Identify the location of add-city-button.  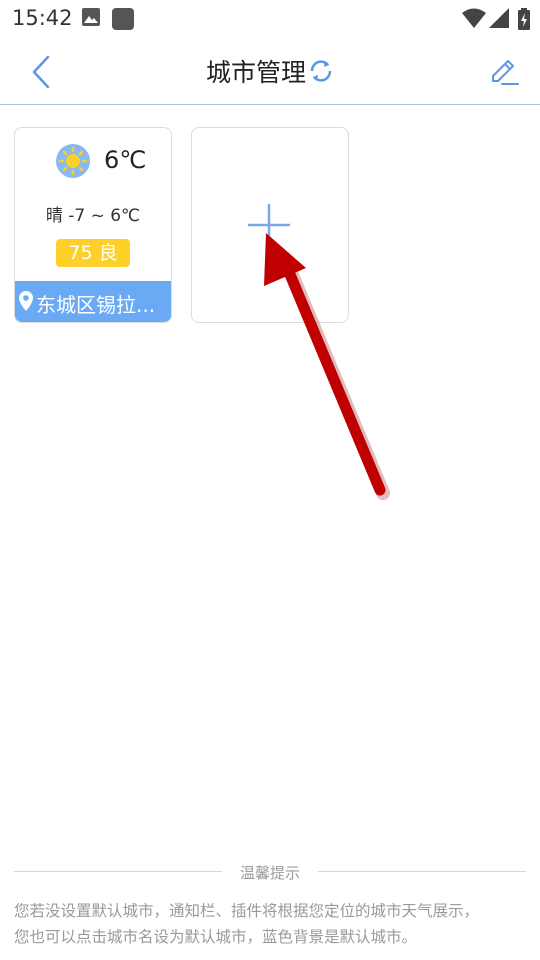
(270, 225).